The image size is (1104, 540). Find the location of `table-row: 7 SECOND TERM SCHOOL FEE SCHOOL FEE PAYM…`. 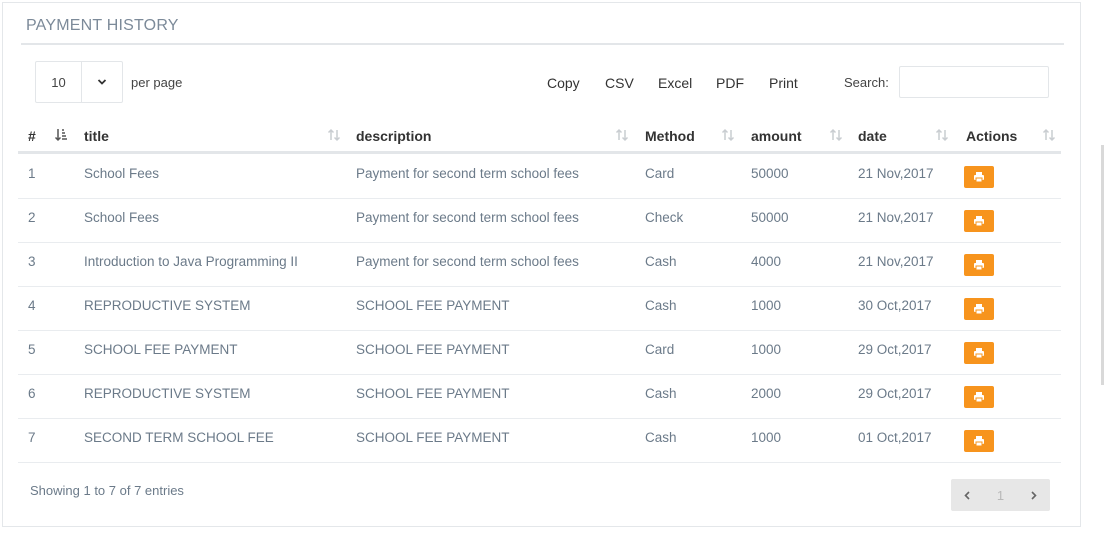

table-row: 7 SECOND TERM SCHOOL FEE SCHOOL FEE PAYM… is located at coordinates (539, 441).